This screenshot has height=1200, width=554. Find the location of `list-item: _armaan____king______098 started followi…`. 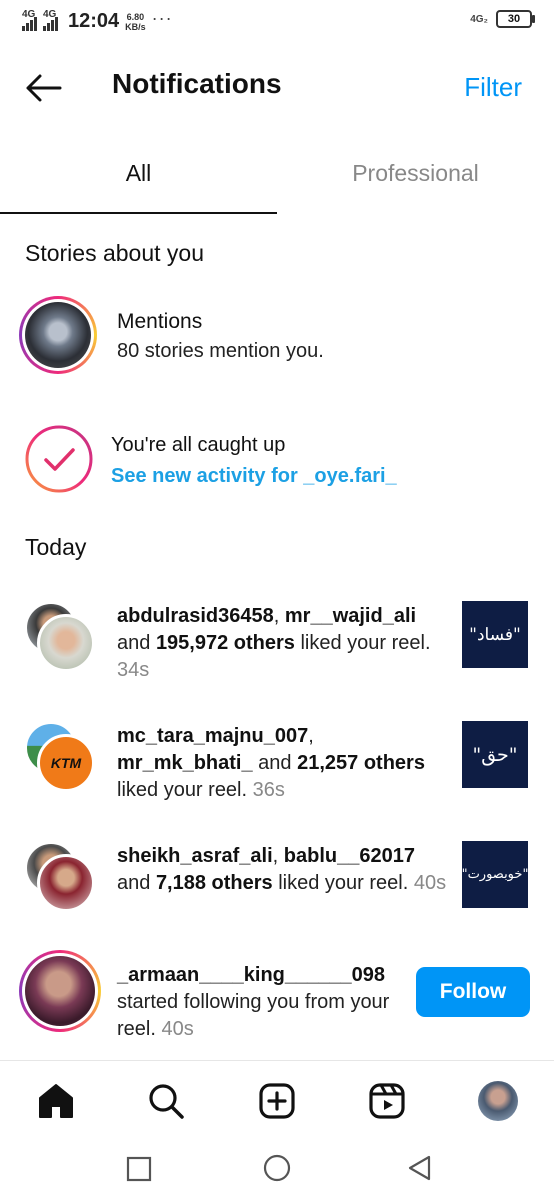

list-item: _armaan____king______098 started followi… is located at coordinates (262, 1002).